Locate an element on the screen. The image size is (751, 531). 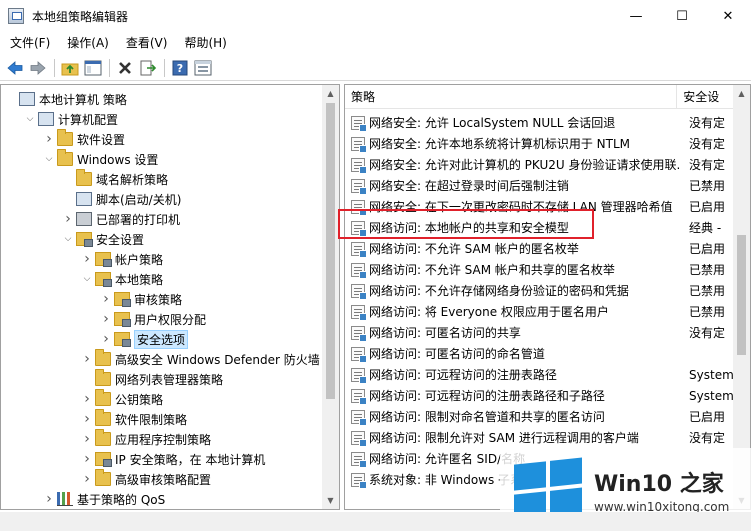
policy-row: 网络访问: 不允许存储网络身份验证的密码和凭据 已禁用 is located at coordinates (540, 290).